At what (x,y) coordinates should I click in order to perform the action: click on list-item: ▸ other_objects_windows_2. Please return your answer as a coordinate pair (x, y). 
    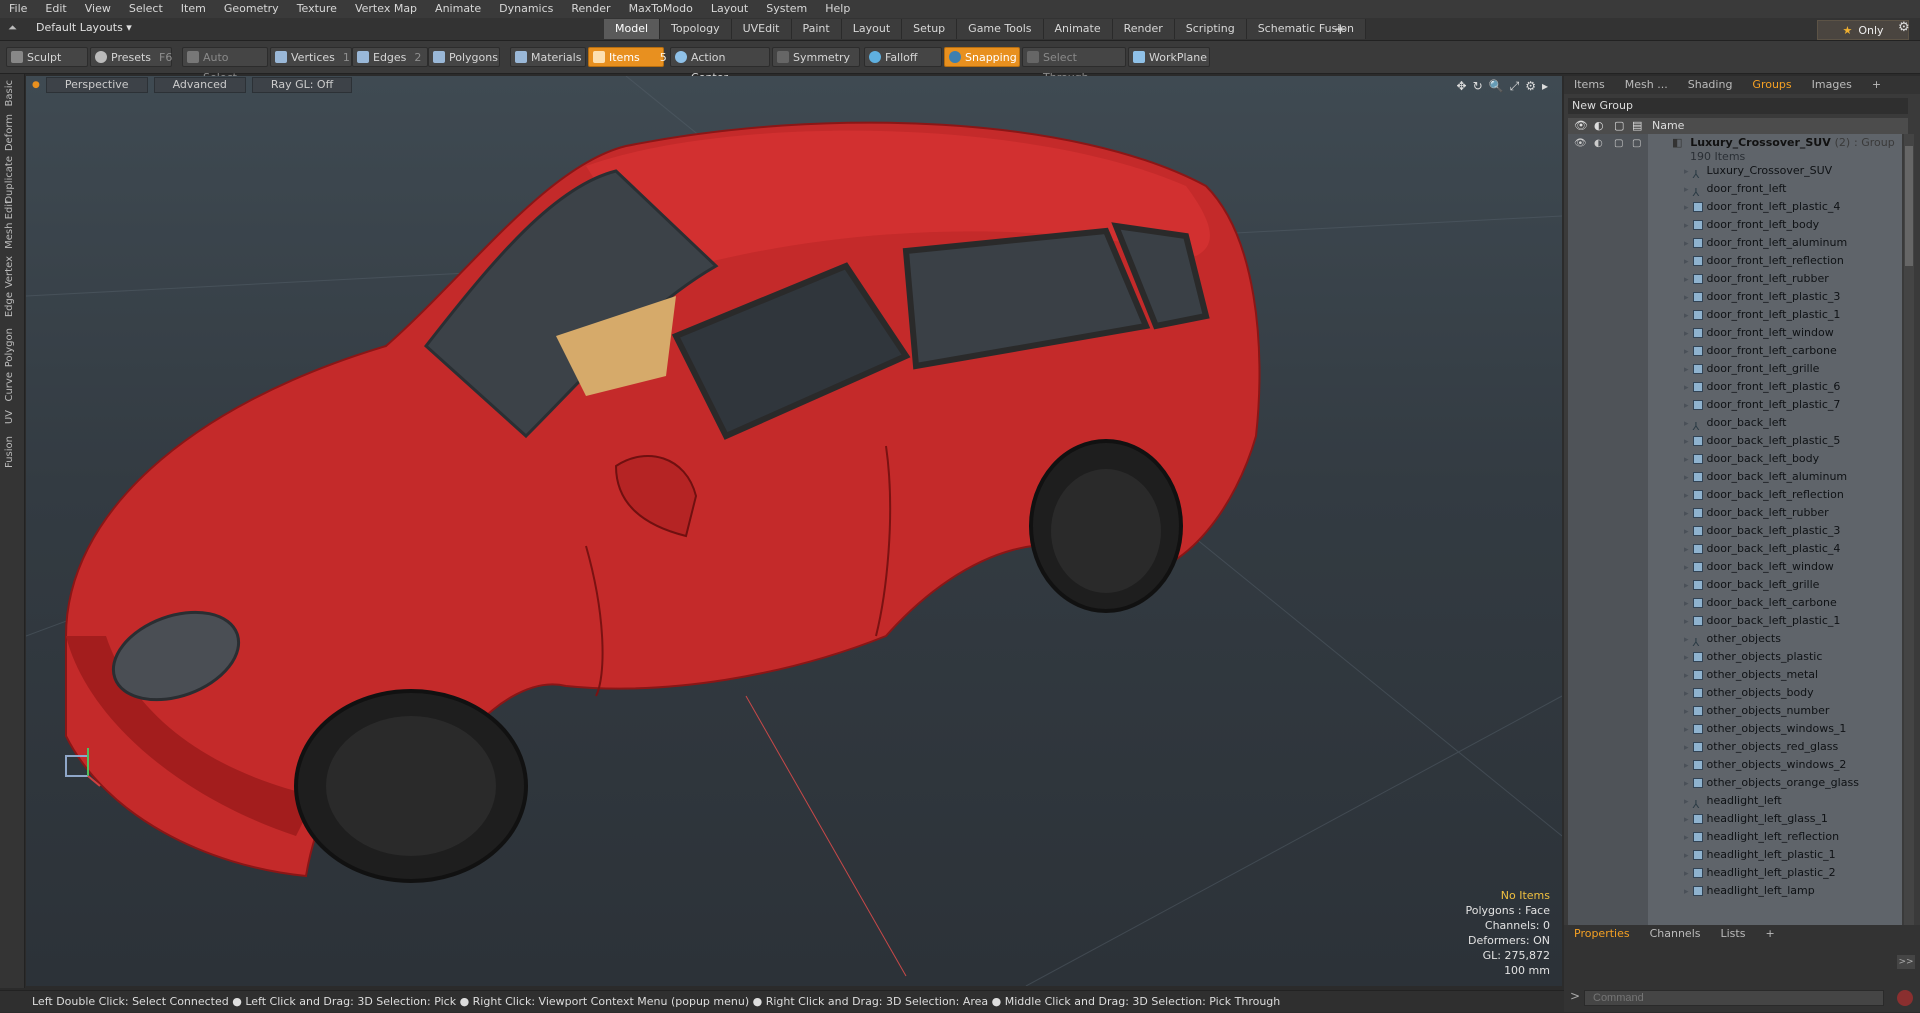
    Looking at the image, I should click on (1765, 765).